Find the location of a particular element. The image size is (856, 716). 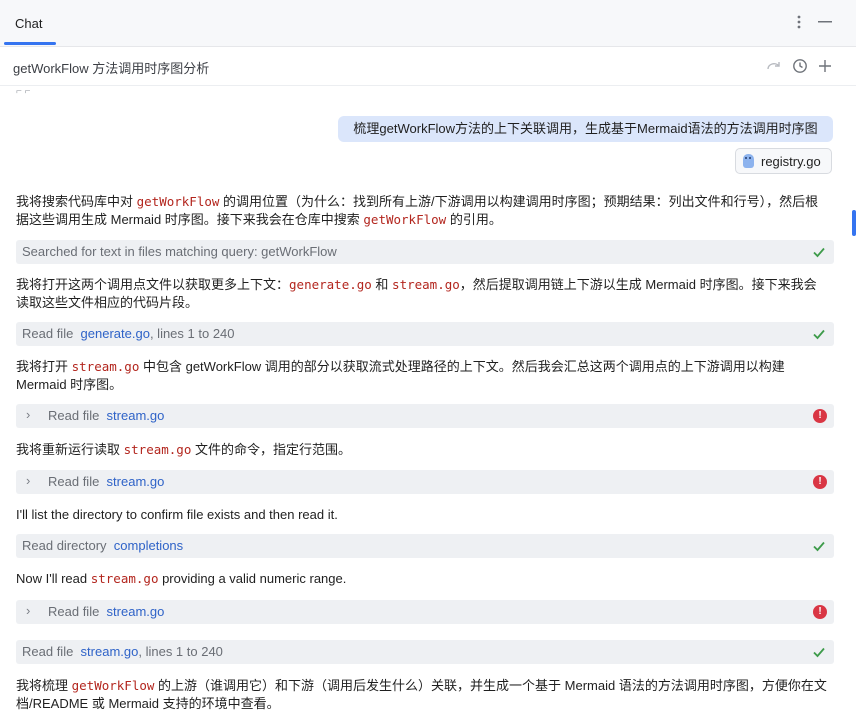

tab-chat-underline is located at coordinates (30, 43).